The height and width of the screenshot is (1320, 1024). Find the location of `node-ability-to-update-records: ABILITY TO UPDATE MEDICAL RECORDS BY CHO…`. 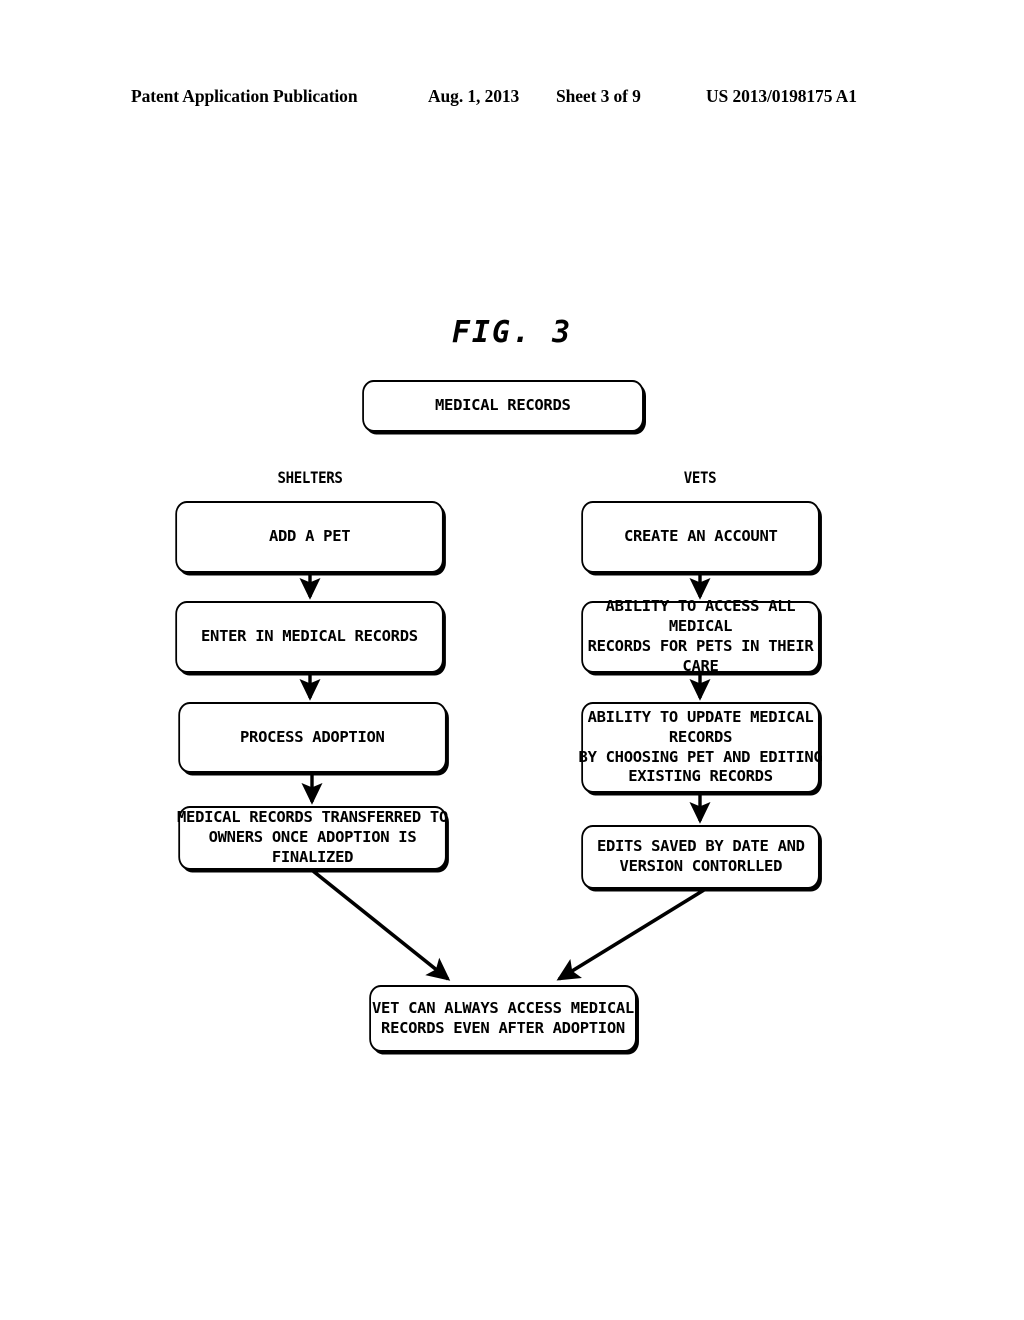

node-ability-to-update-records: ABILITY TO UPDATE MEDICAL RECORDS BY CHO… is located at coordinates (701, 747).